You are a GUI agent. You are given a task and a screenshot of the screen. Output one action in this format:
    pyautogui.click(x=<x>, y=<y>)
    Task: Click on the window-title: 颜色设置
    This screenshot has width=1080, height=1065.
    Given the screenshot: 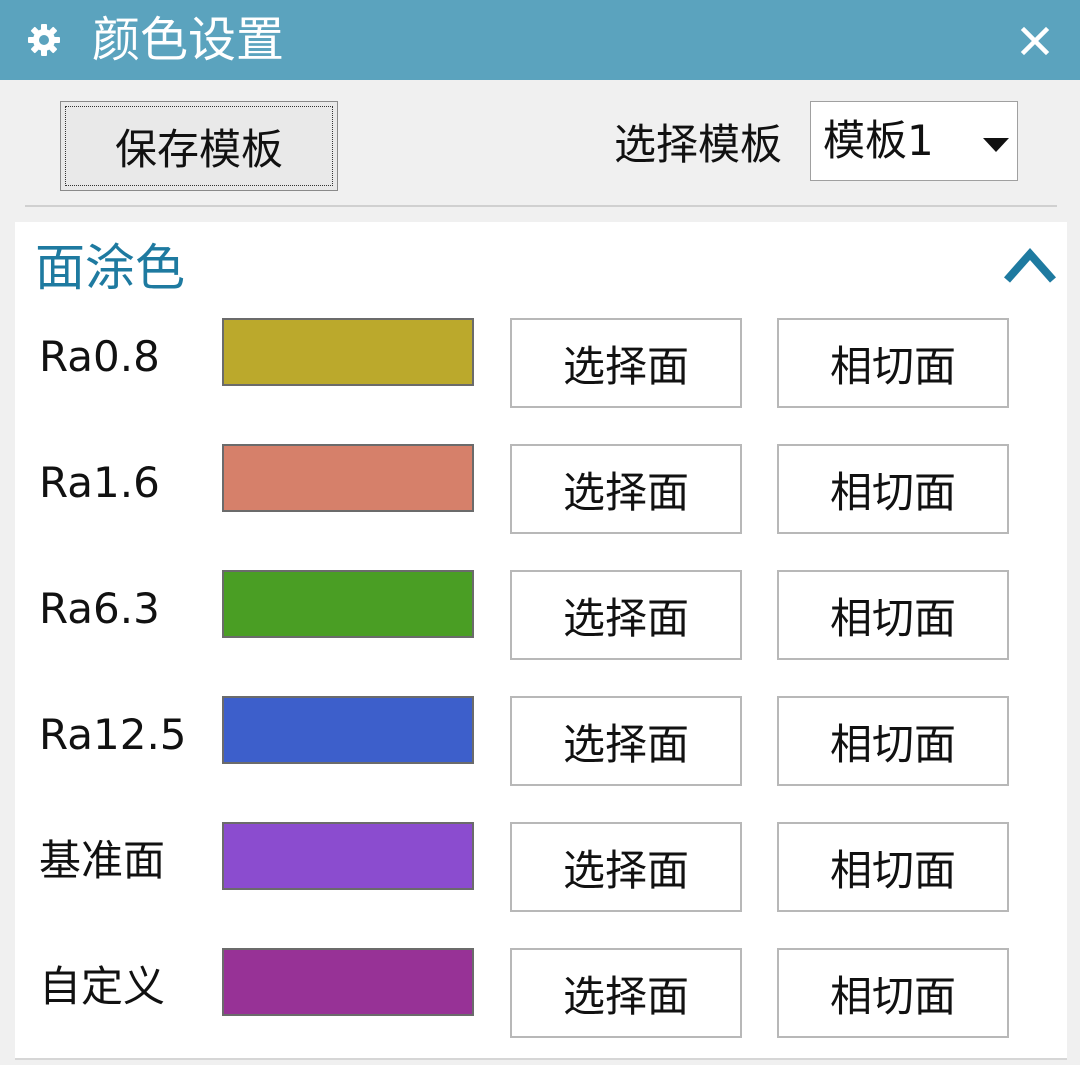 What is the action you would take?
    pyautogui.click(x=188, y=40)
    